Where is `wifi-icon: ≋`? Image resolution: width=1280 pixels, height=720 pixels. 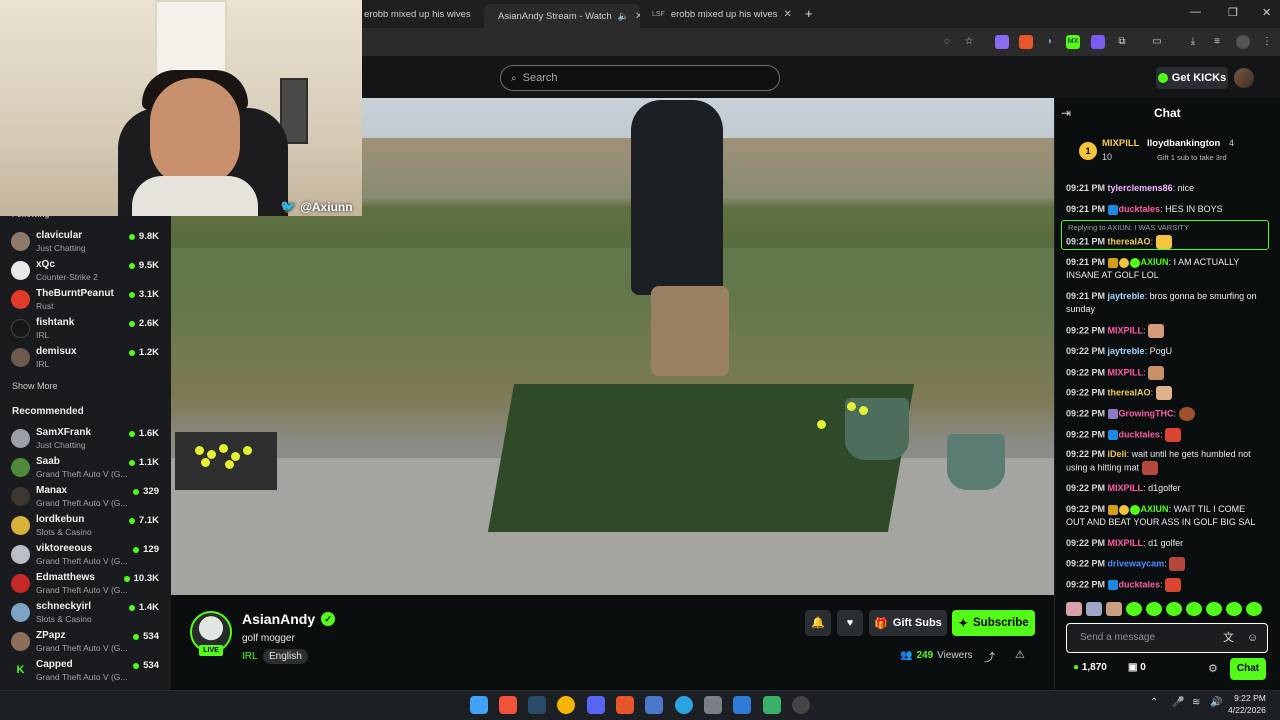
wifi-icon: ≋ is located at coordinates (1196, 702).